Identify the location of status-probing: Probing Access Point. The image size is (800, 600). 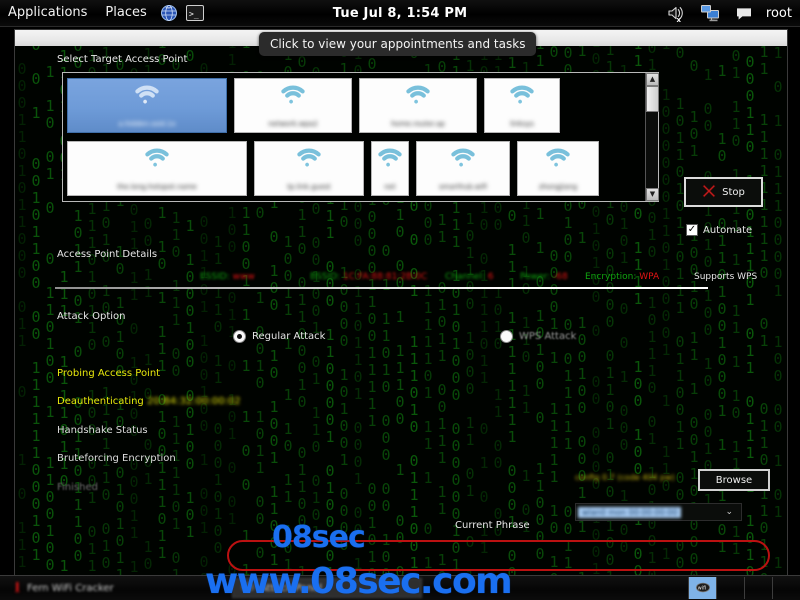
(108, 373).